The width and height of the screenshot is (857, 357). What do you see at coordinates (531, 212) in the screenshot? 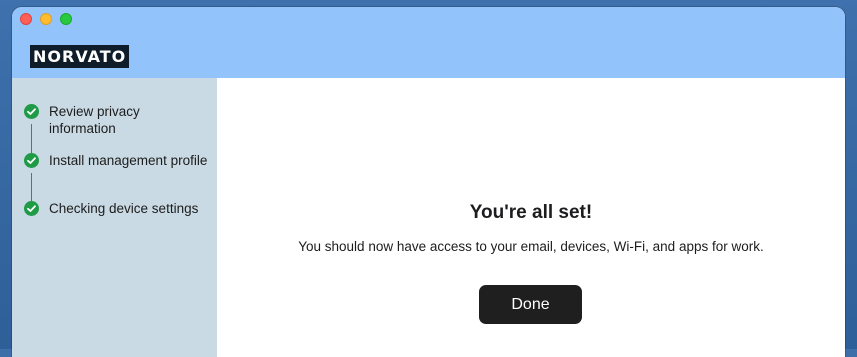
I see `completion-heading: You're all set!` at bounding box center [531, 212].